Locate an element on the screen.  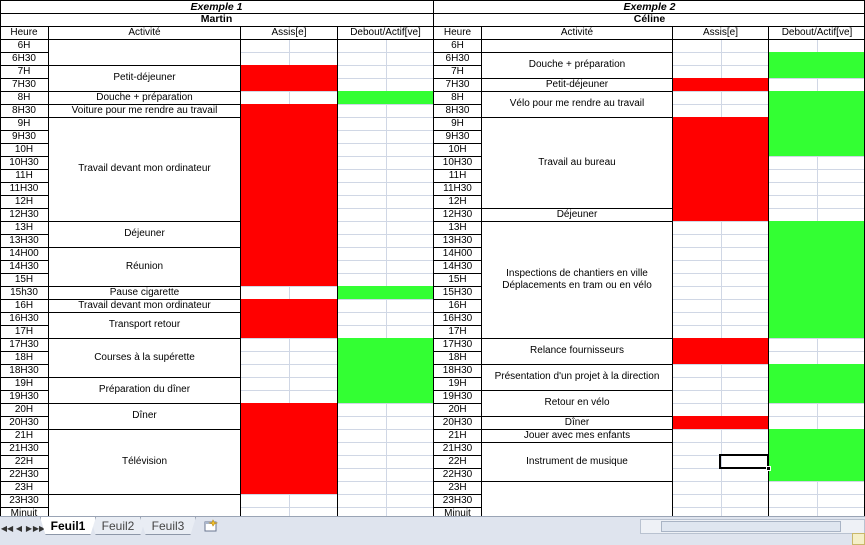
hour-cell: 14H30 is located at coordinates (457, 266).